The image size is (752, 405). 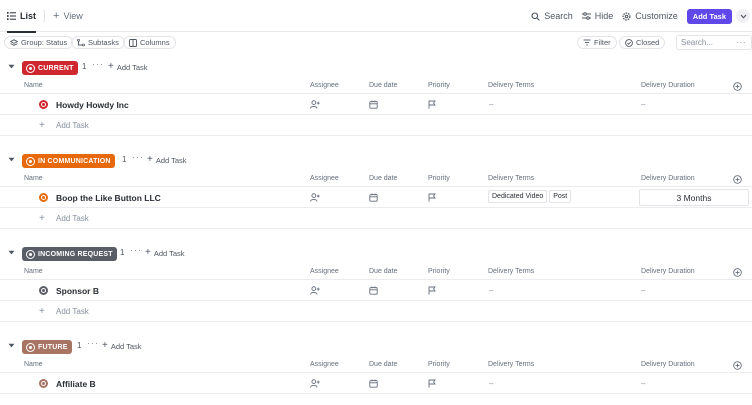 I want to click on columns-label: Columns, so click(x=155, y=42).